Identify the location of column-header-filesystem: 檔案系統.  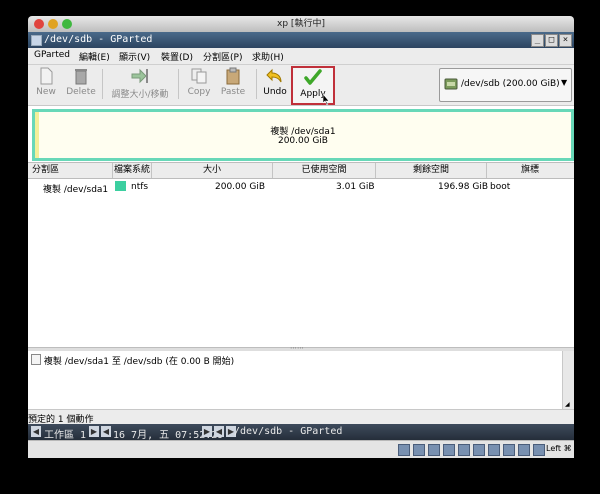
(132, 170).